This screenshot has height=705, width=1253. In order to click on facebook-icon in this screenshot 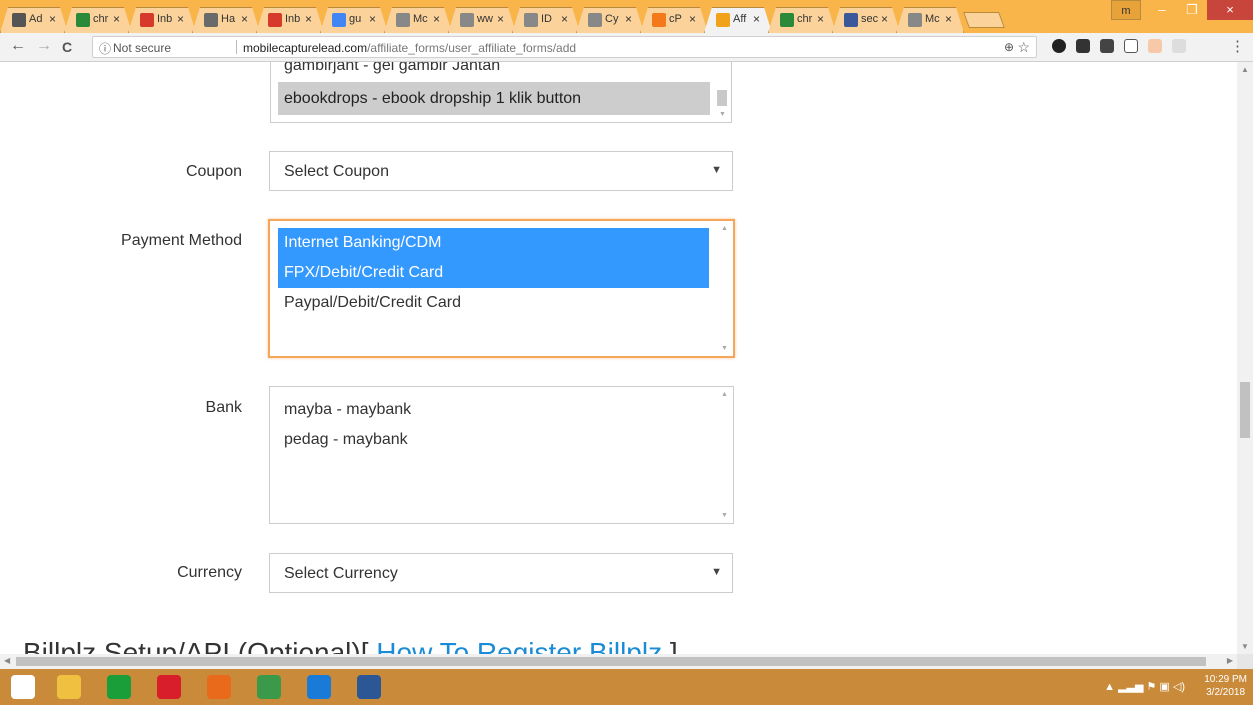, I will do `click(851, 20)`.